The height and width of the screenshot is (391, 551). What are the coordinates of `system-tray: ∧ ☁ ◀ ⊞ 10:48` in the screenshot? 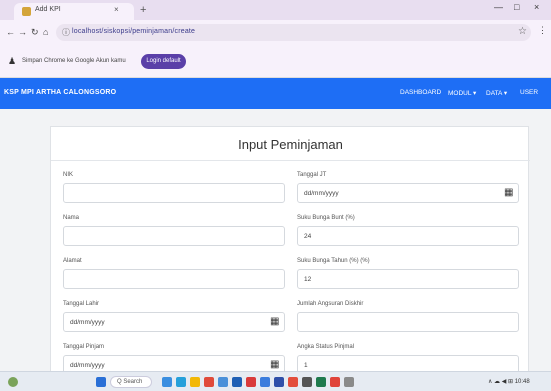 It's located at (509, 381).